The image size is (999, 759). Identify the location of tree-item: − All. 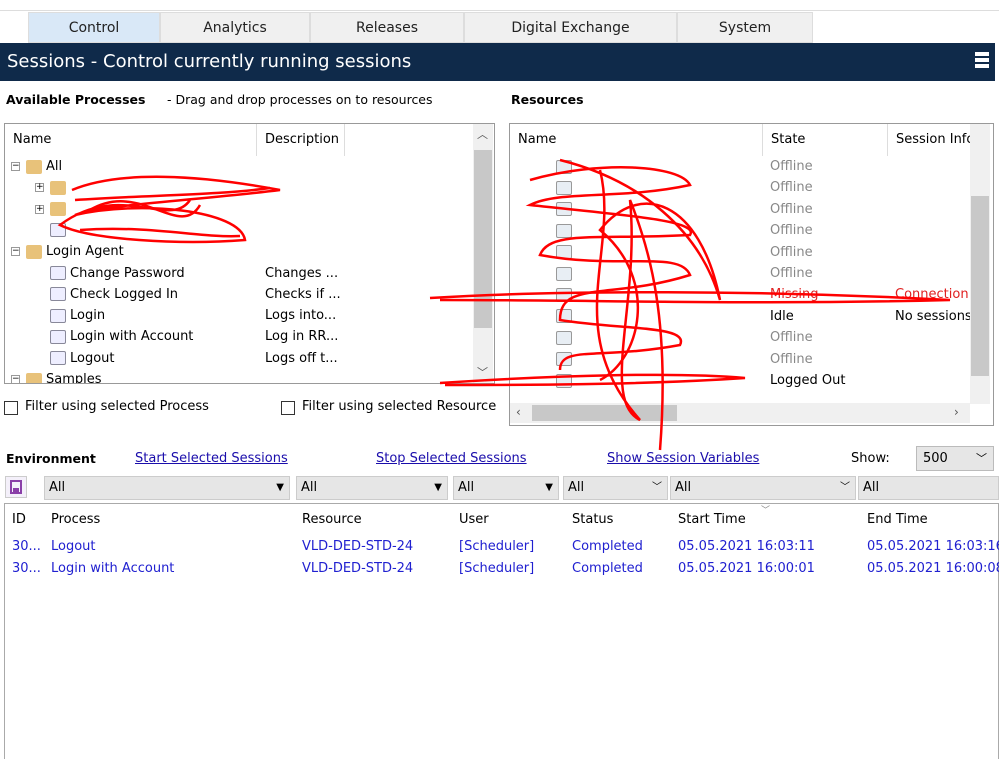
(241, 166).